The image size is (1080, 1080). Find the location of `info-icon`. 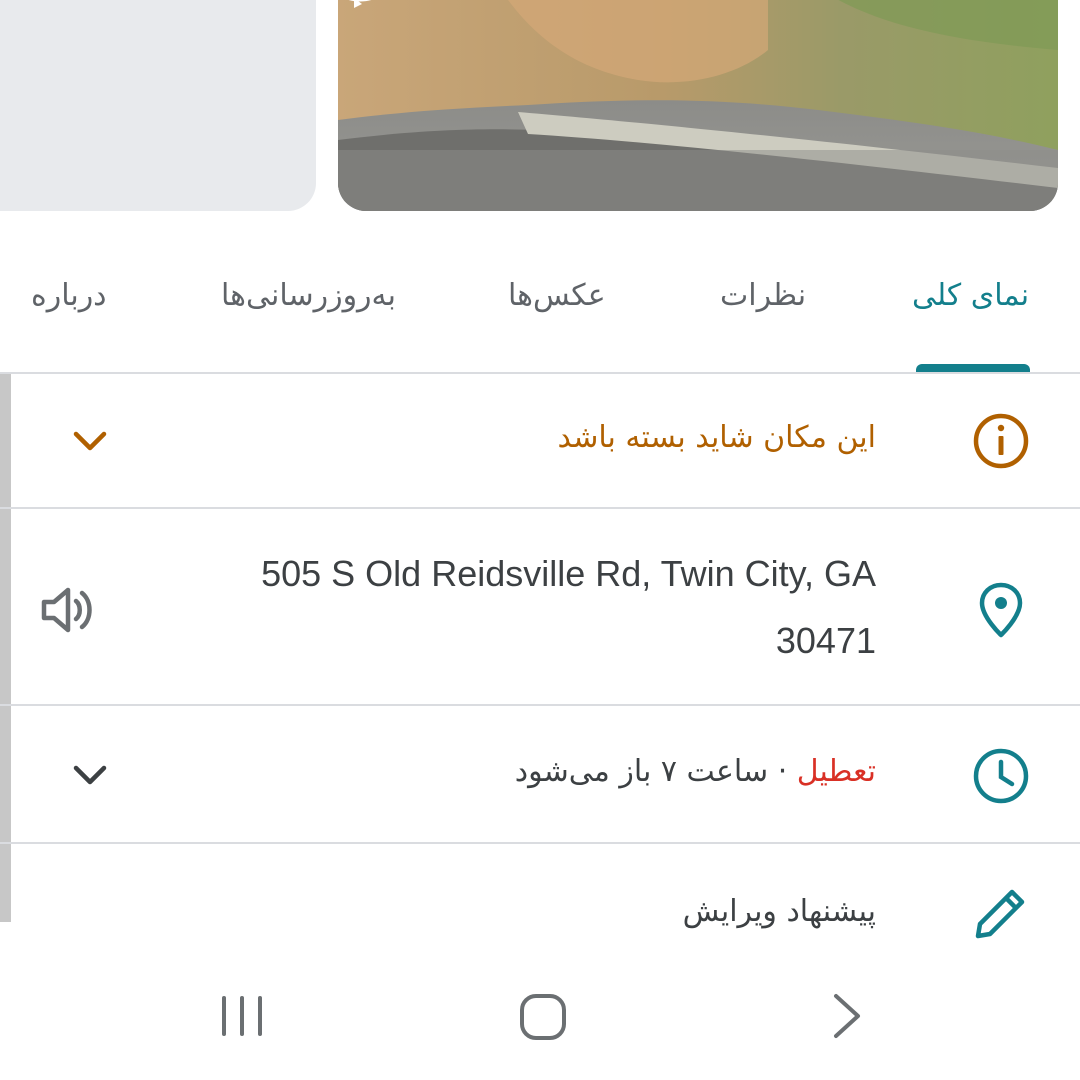

info-icon is located at coordinates (1001, 441).